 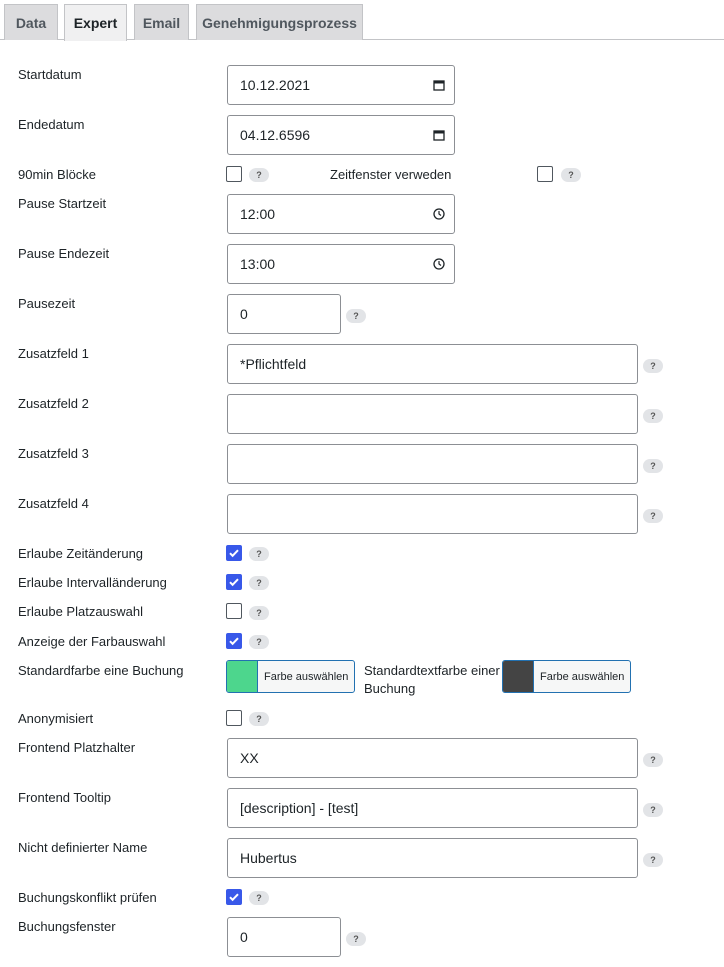 I want to click on zeitfenster-label: Zeitfenster verweden, so click(x=391, y=174).